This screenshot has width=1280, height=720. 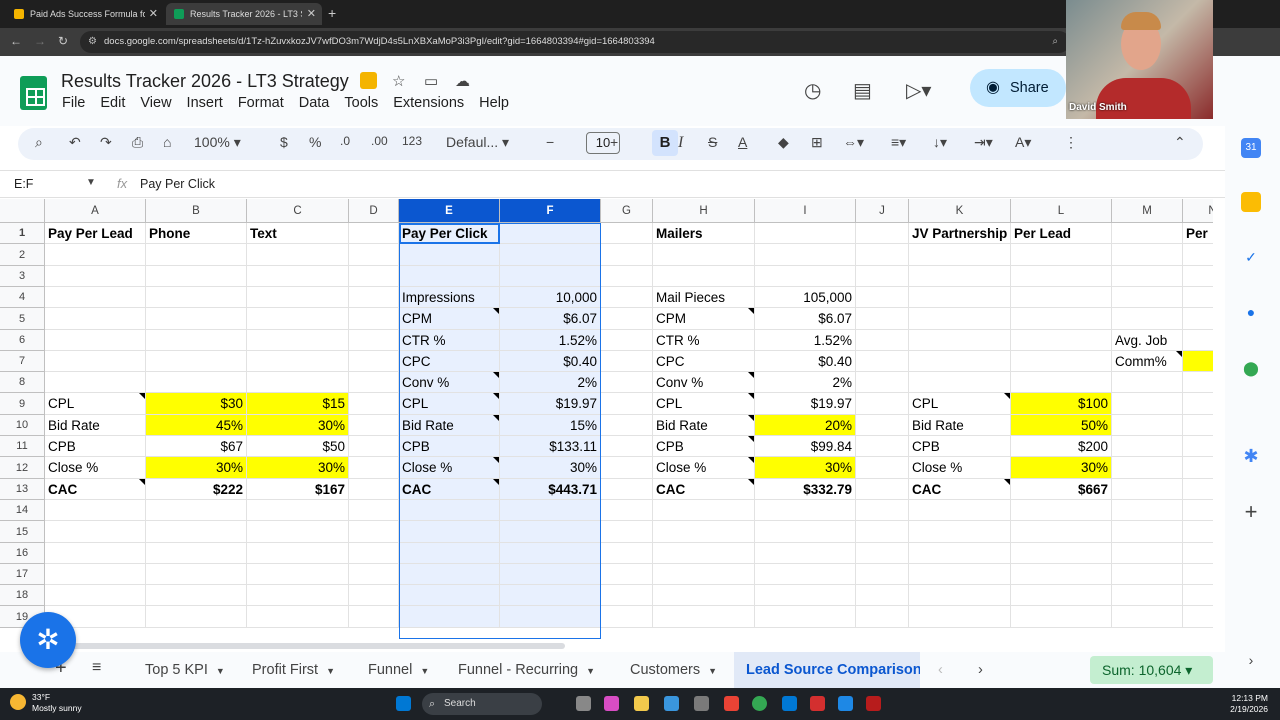 I want to click on cell-j1, so click(x=882, y=233).